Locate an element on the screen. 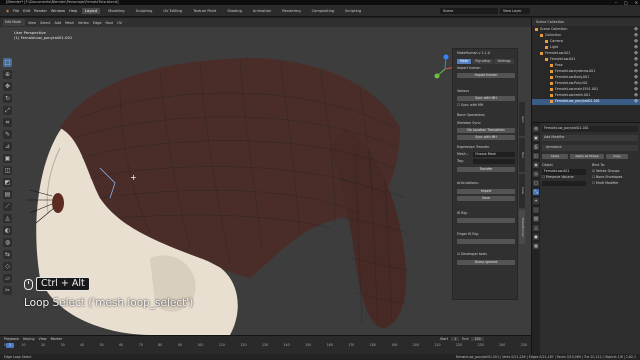 This screenshot has width=640, height=360. shear-icon: ▱ is located at coordinates (7, 278).